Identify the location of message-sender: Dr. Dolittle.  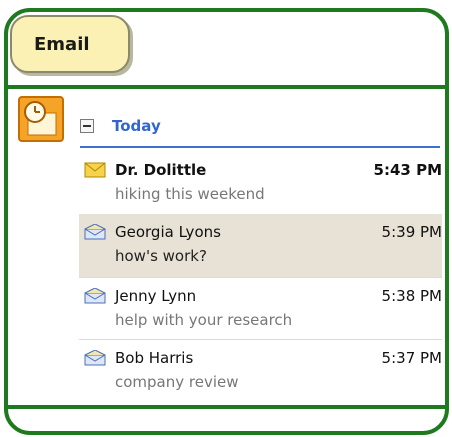
(161, 170).